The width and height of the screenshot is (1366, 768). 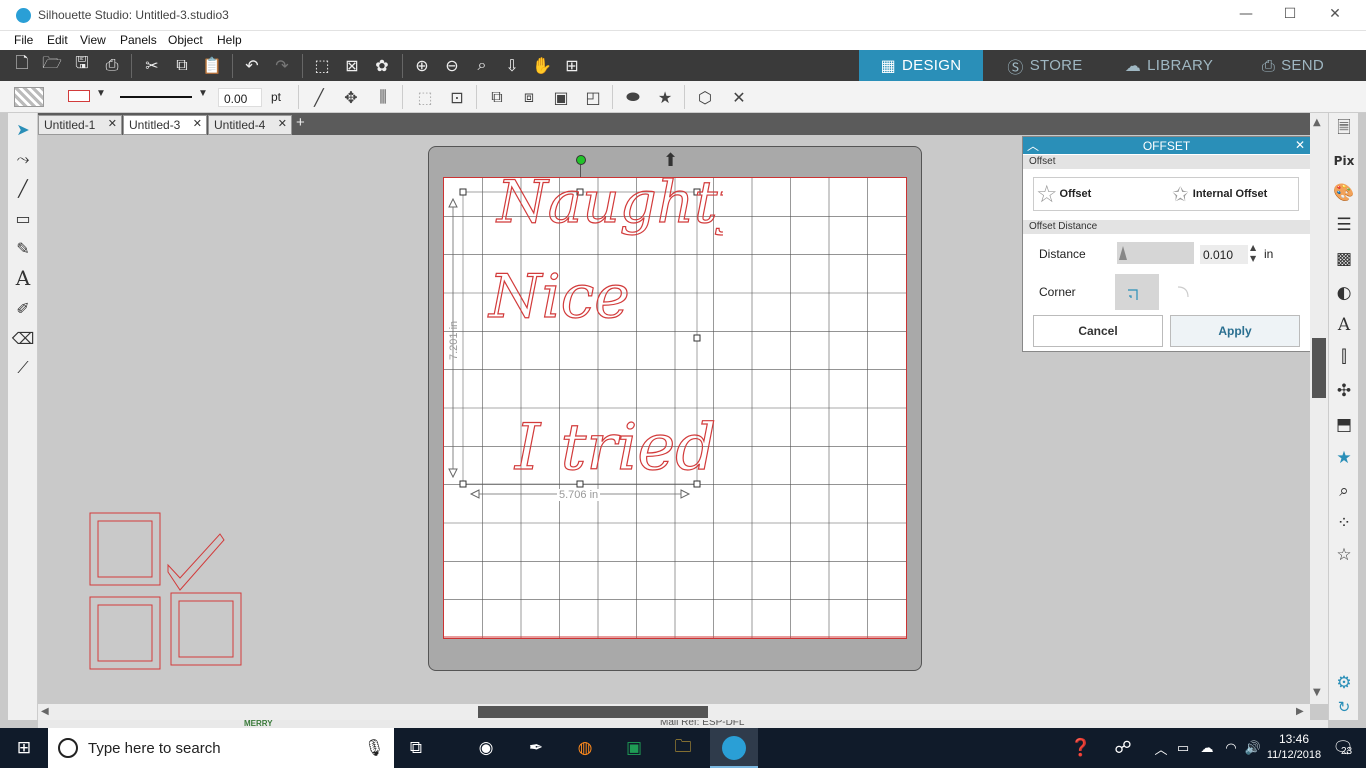 What do you see at coordinates (352, 65) in the screenshot?
I see `deselect-icon: ⊠` at bounding box center [352, 65].